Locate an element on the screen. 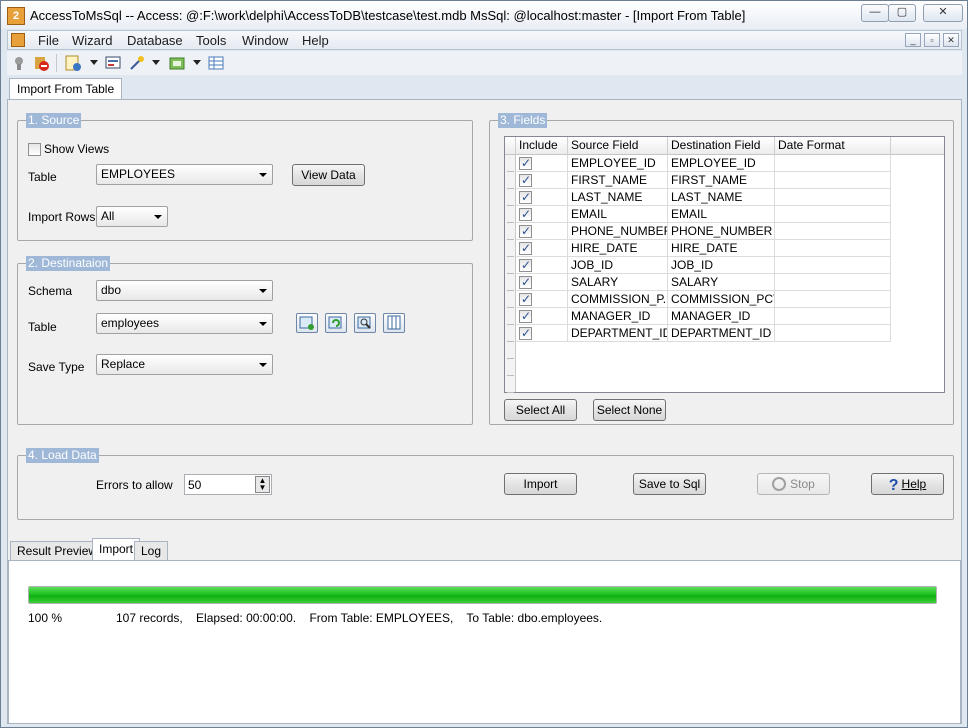 The height and width of the screenshot is (728, 968). help-button: ? Help is located at coordinates (907, 484).